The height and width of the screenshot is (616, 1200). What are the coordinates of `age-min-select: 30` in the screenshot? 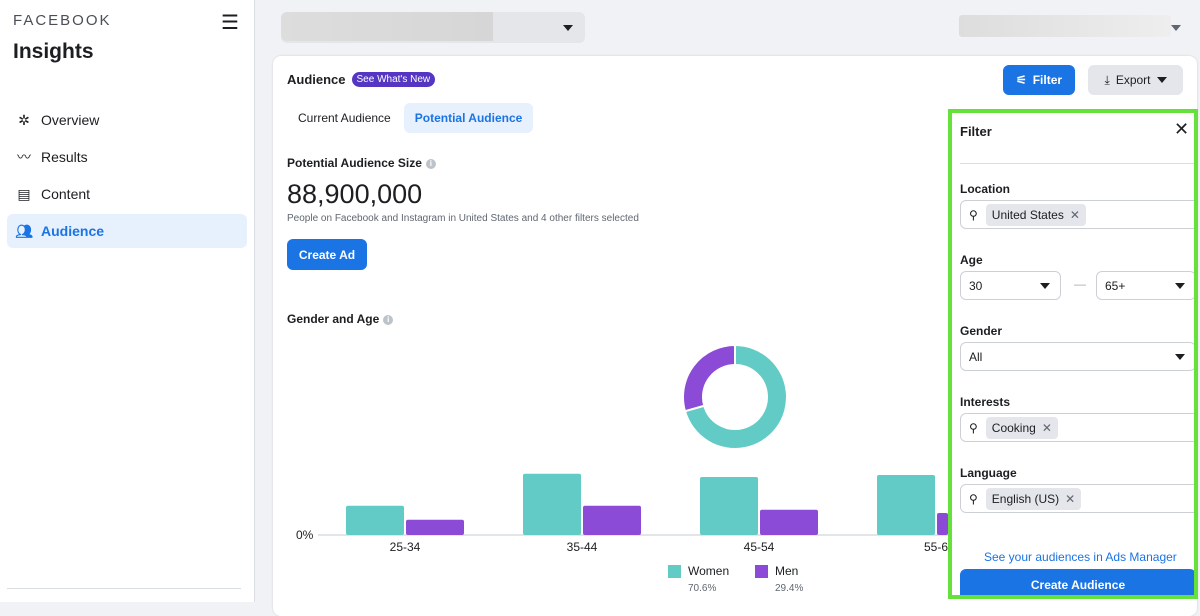 It's located at (1010, 285).